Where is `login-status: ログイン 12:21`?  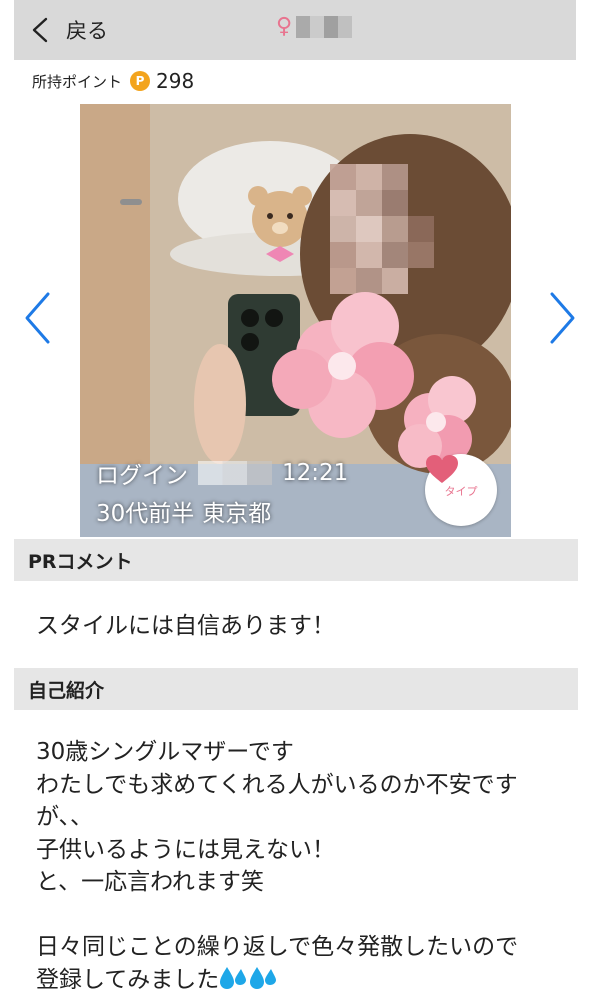
login-status: ログイン 12:21 is located at coordinates (222, 473).